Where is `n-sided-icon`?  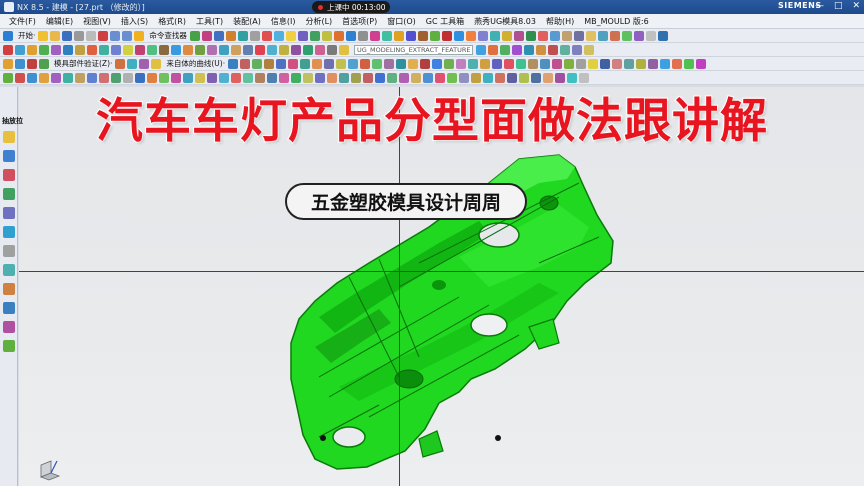
n-sided-icon is located at coordinates (281, 63).